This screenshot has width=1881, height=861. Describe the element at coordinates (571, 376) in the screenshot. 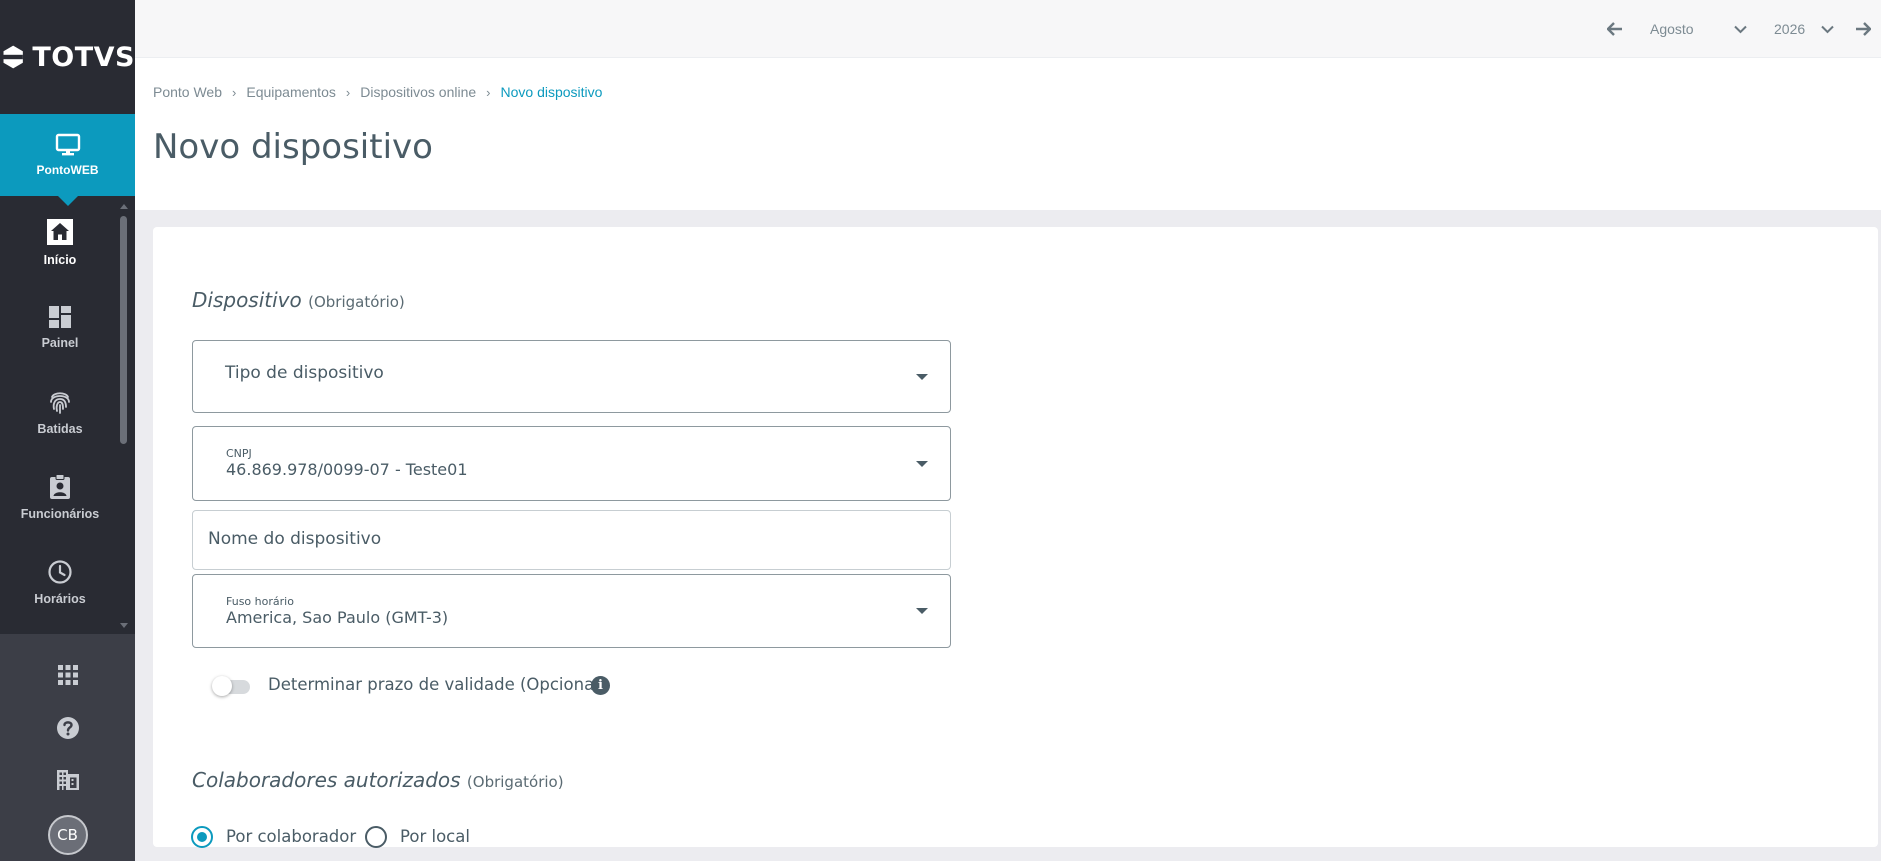

I see `device-type-select: Tipo de dispositivo` at that location.